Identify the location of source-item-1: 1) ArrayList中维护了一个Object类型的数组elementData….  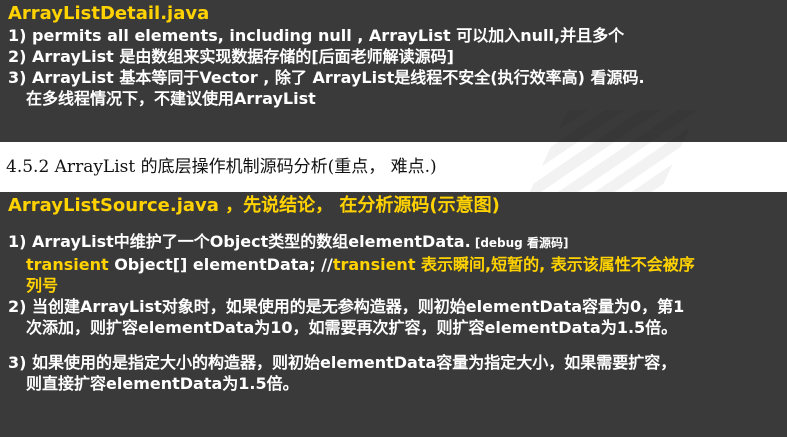
(394, 242).